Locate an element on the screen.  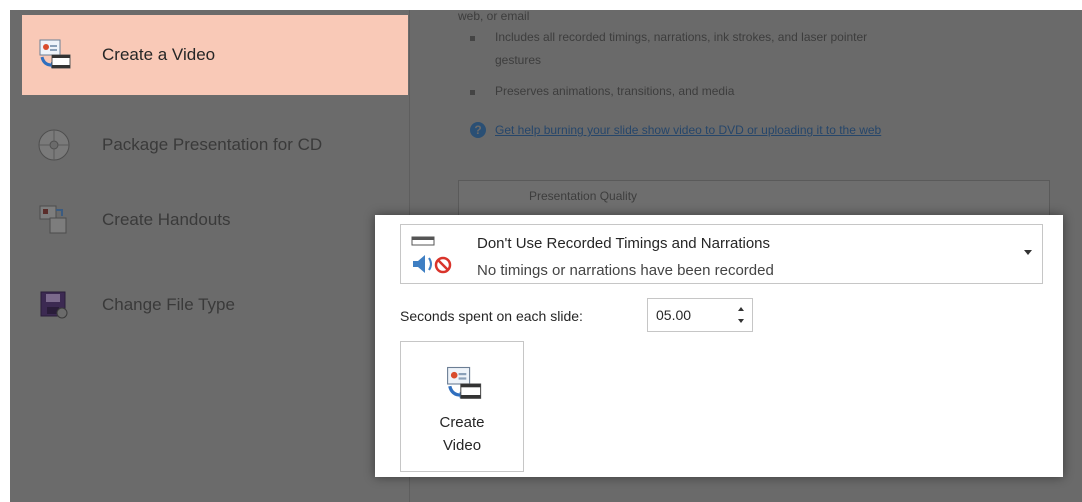
package-cd-icon is located at coordinates (54, 145).